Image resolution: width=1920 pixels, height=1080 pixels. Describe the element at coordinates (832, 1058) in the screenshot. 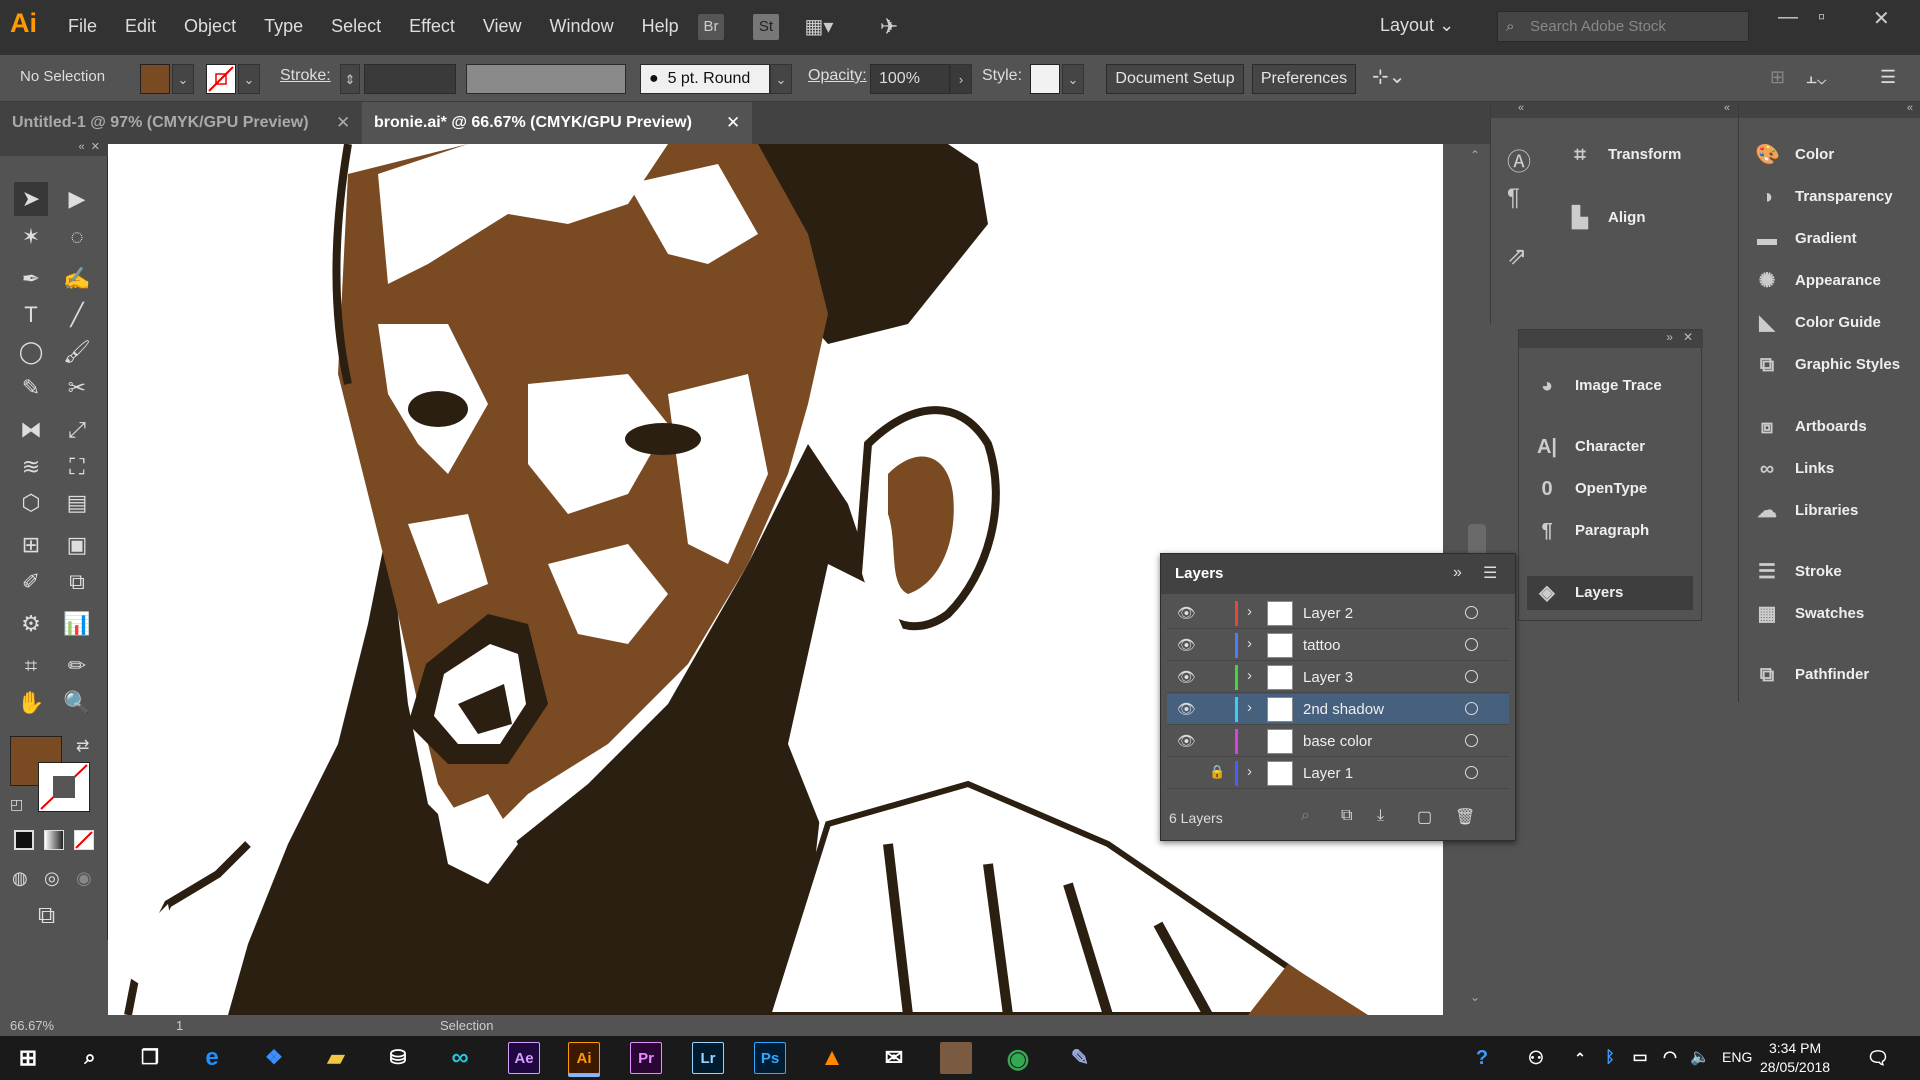

I see `vlc-icon: ▲` at that location.